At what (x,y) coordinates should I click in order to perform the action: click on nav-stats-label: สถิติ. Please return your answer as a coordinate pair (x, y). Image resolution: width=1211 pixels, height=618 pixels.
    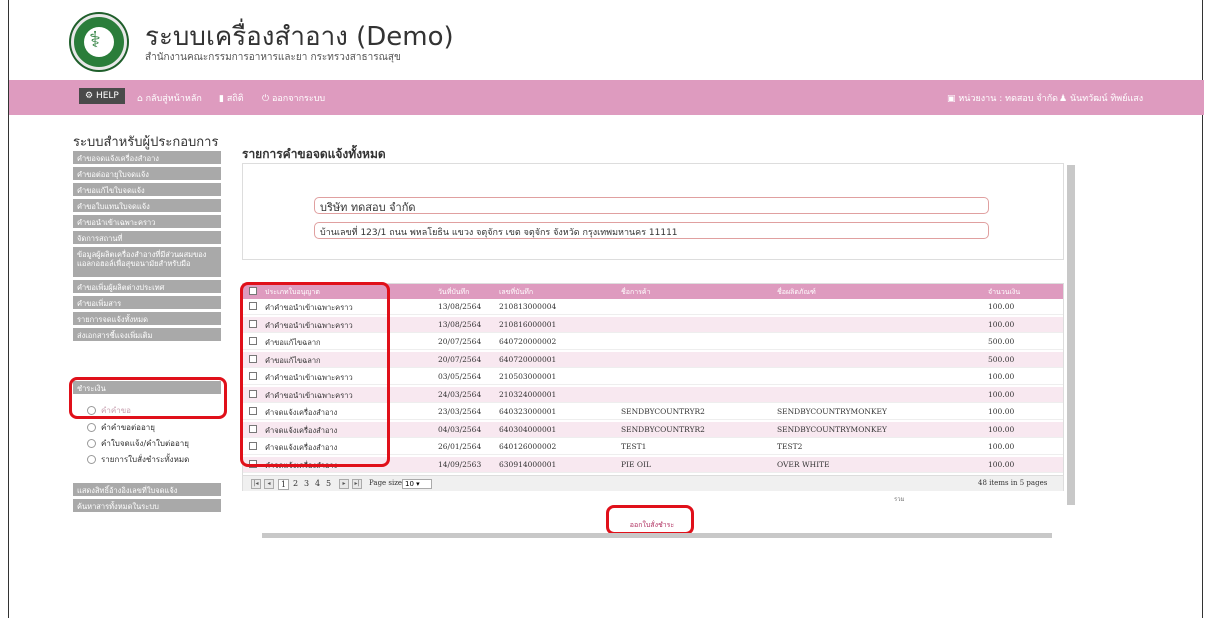
    Looking at the image, I should click on (235, 99).